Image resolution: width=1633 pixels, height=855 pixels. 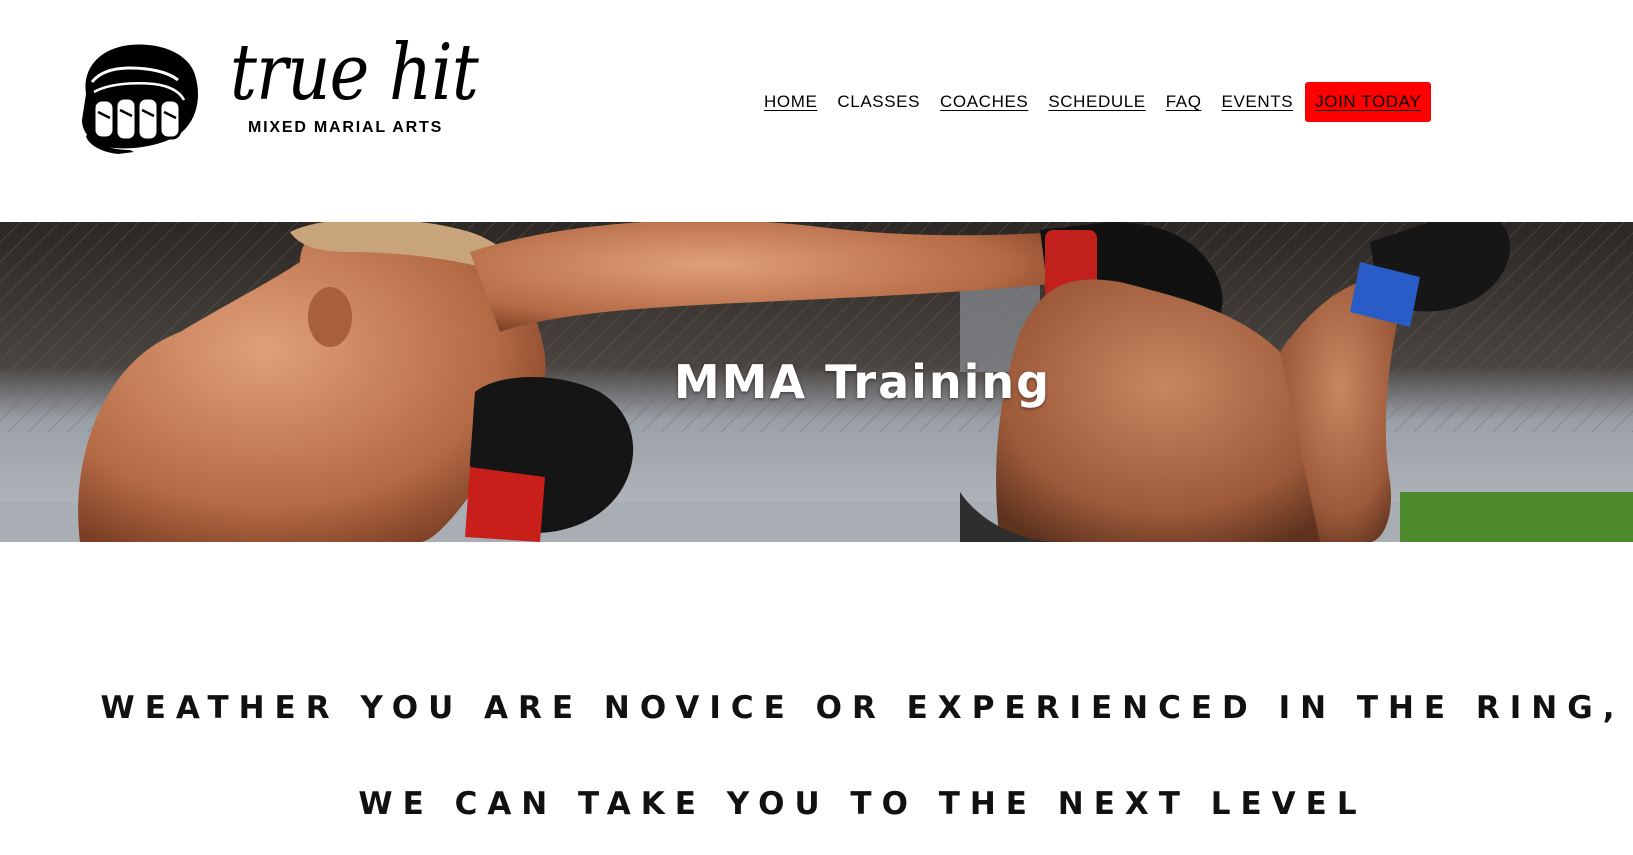 I want to click on tagline-line-2: WE CAN TAKE YOU TO THE NEXT LEVEL, so click(x=862, y=804).